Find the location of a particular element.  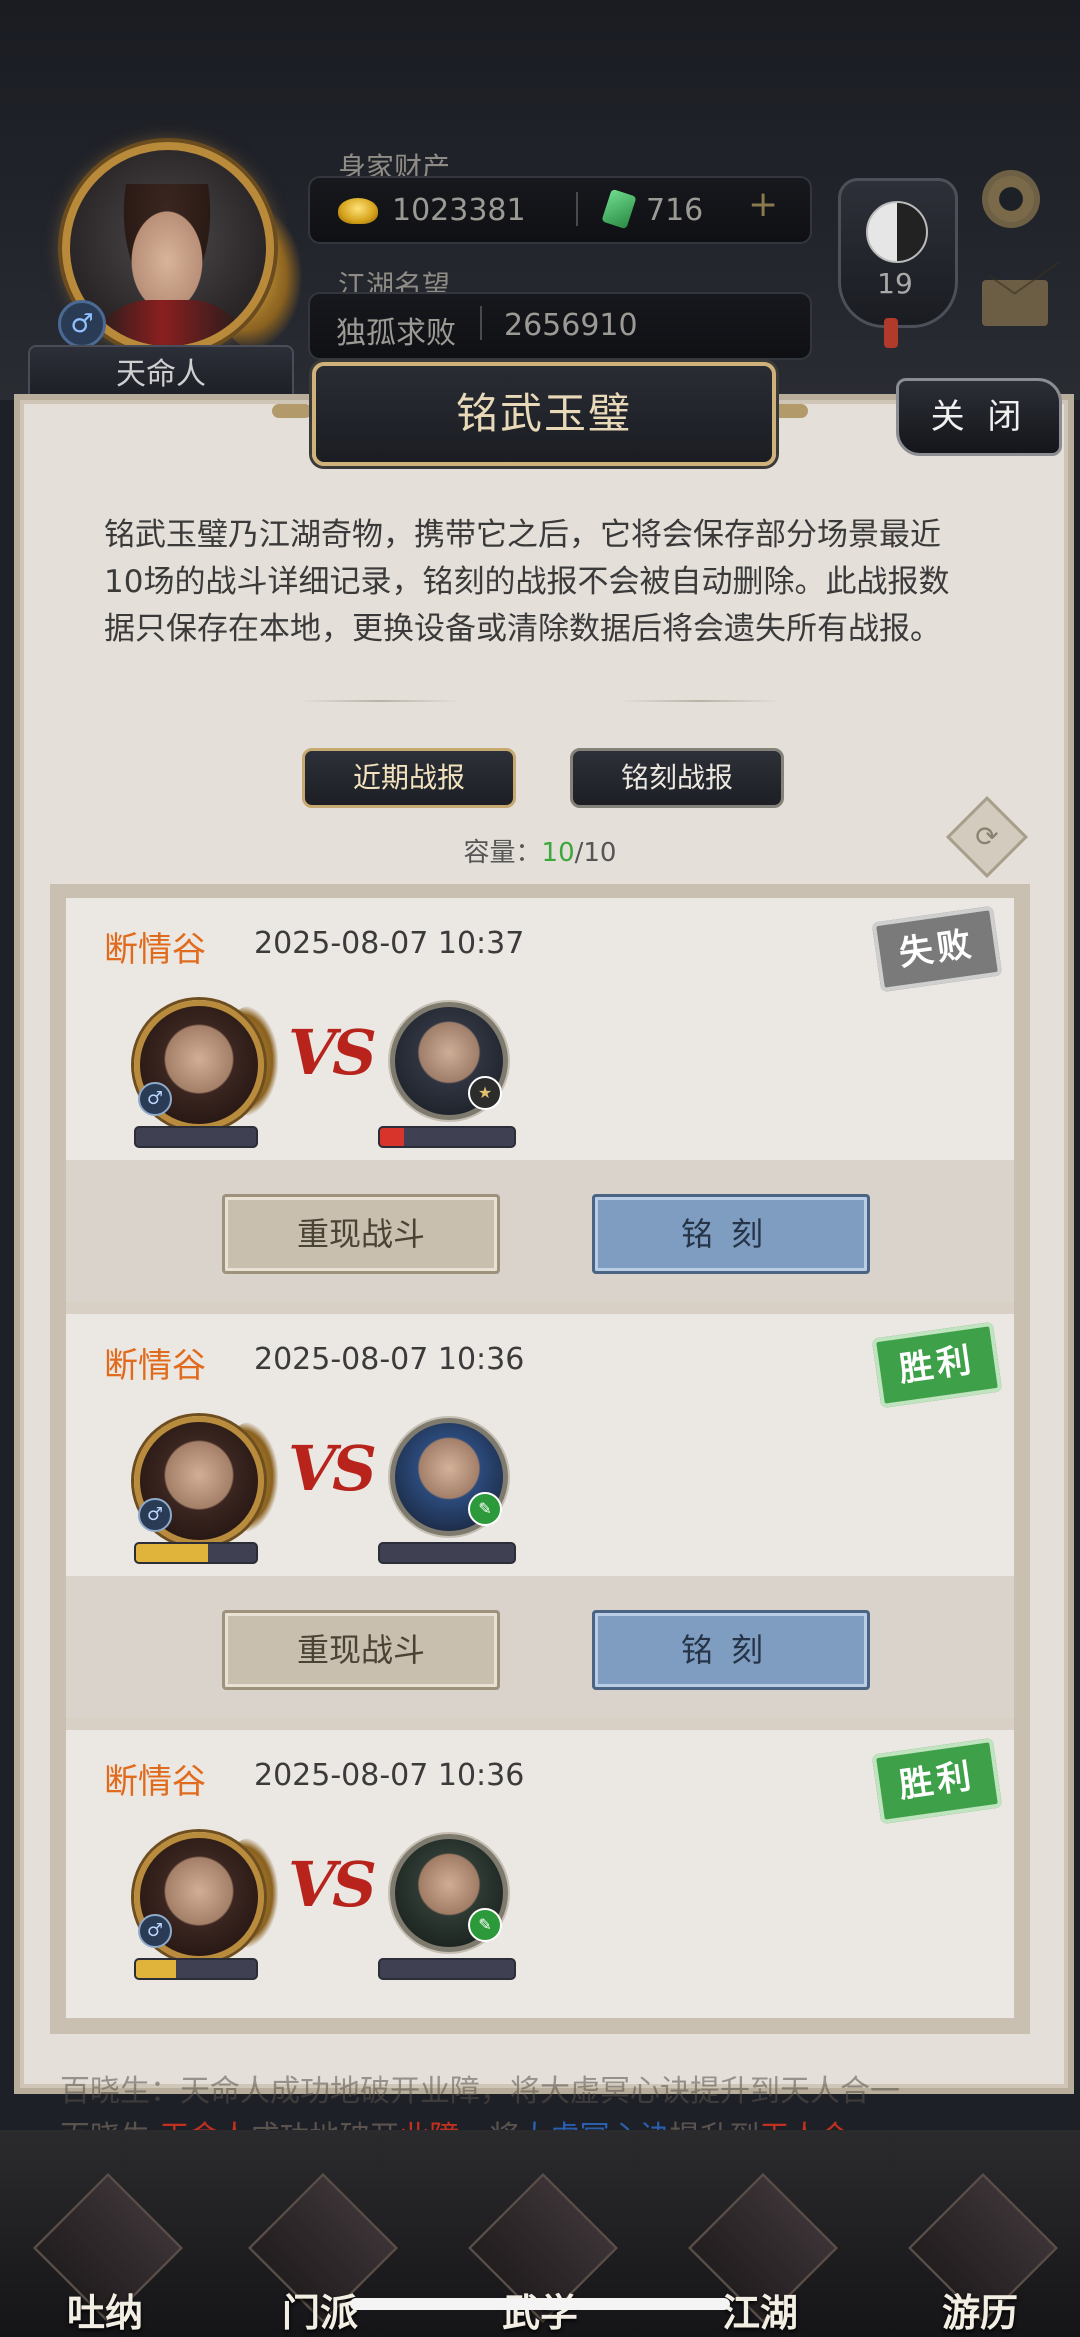

capacity-label: 容量： is located at coordinates (502, 853).